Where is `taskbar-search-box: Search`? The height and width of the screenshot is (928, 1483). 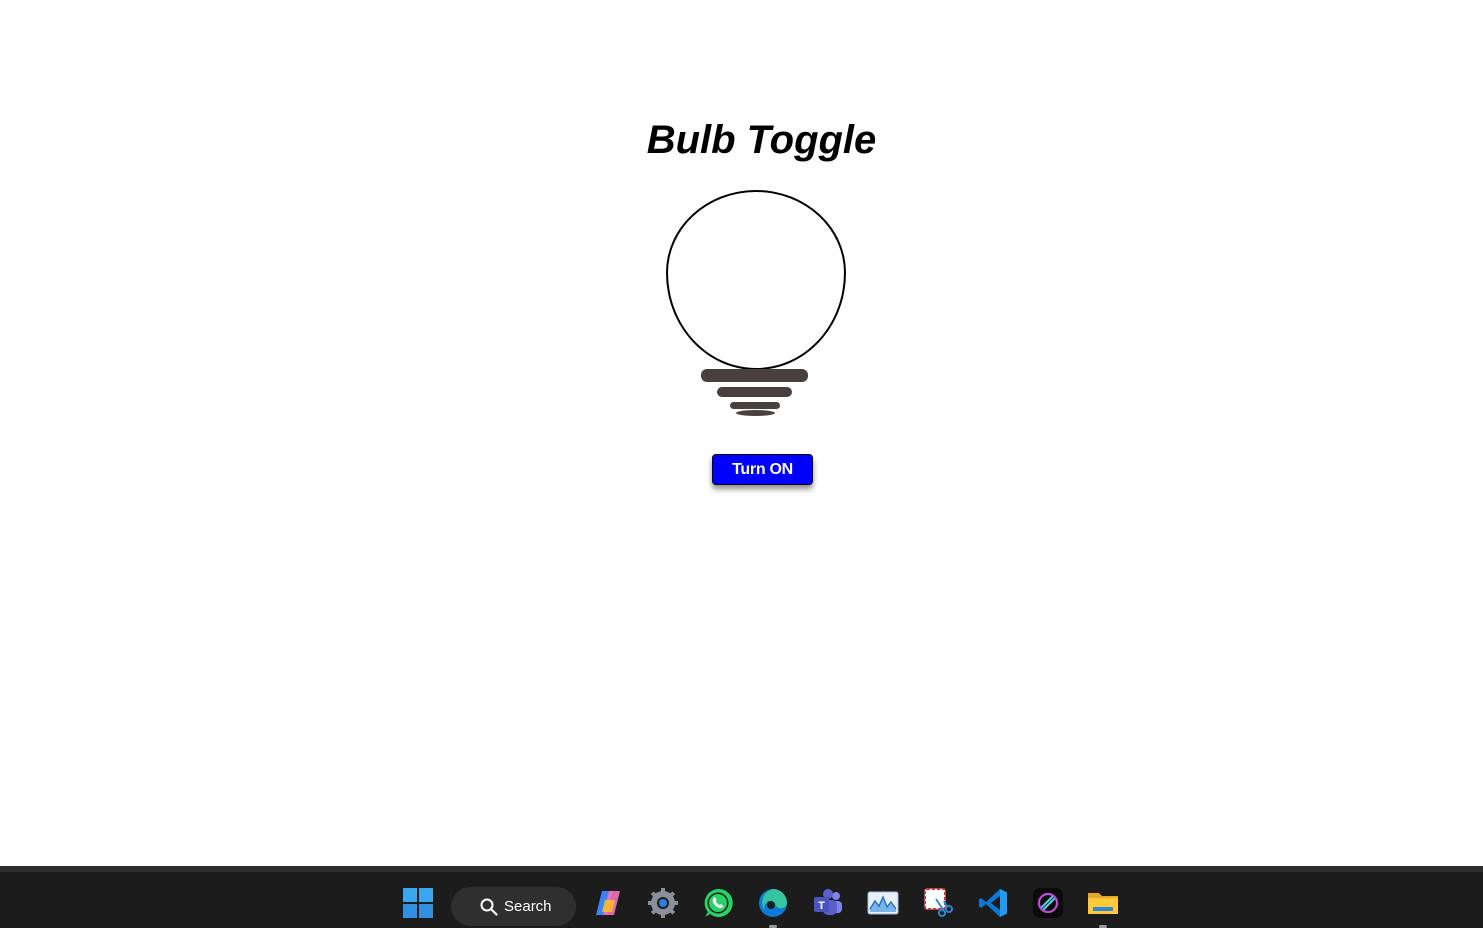 taskbar-search-box: Search is located at coordinates (513, 906).